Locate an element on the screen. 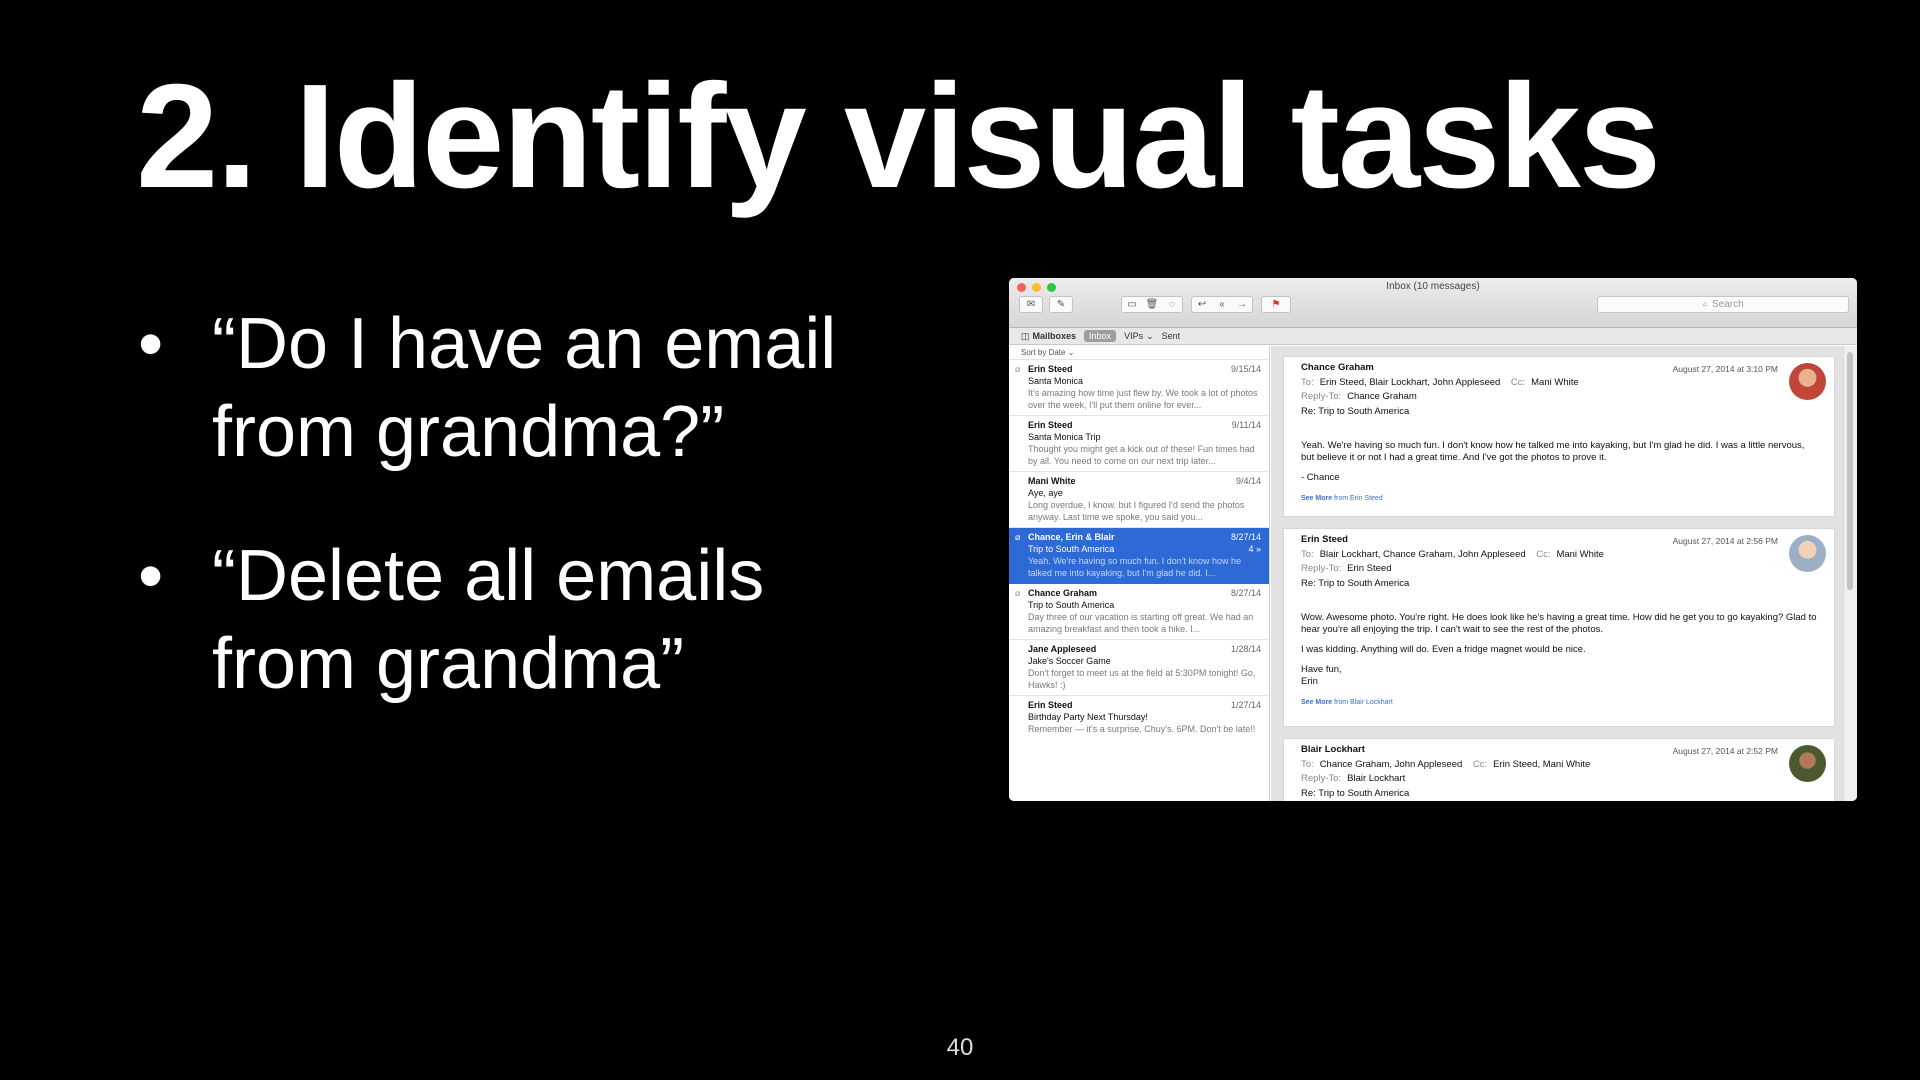  flag-icon: ⚑ is located at coordinates (1276, 304).